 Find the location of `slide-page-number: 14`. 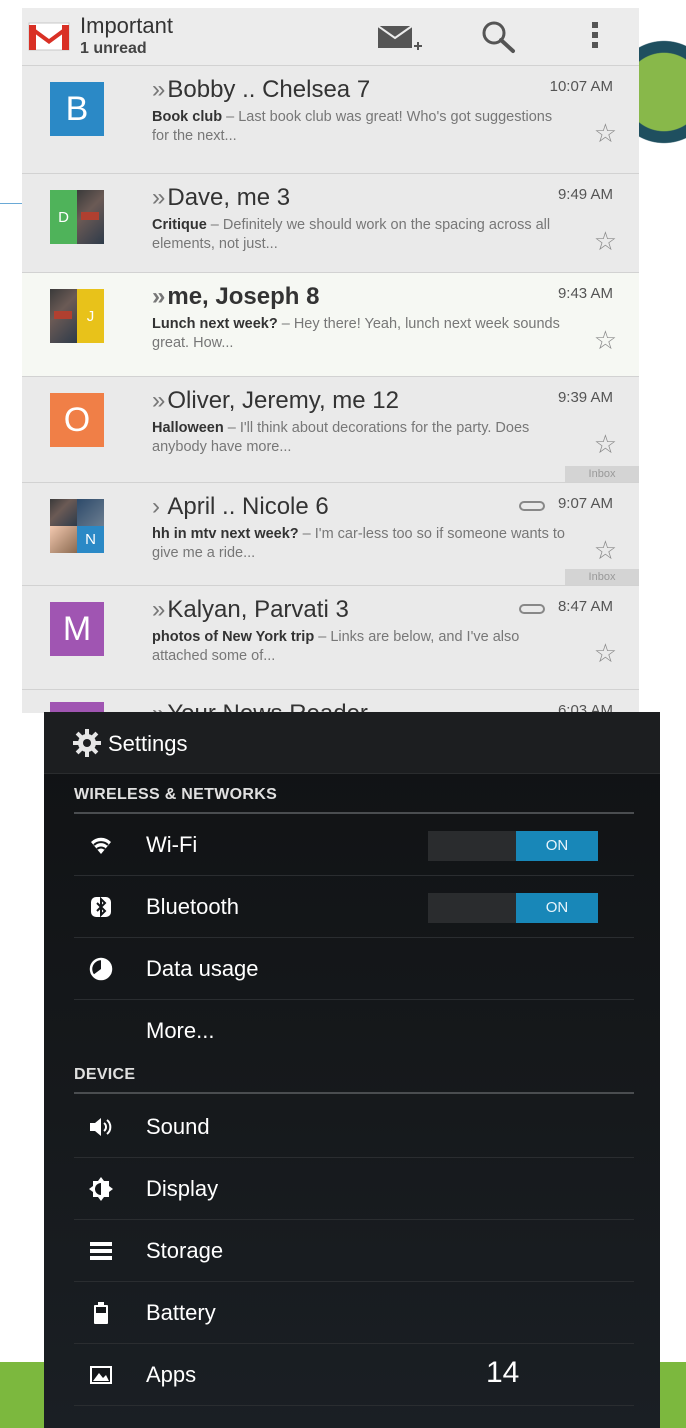

slide-page-number: 14 is located at coordinates (503, 1372).